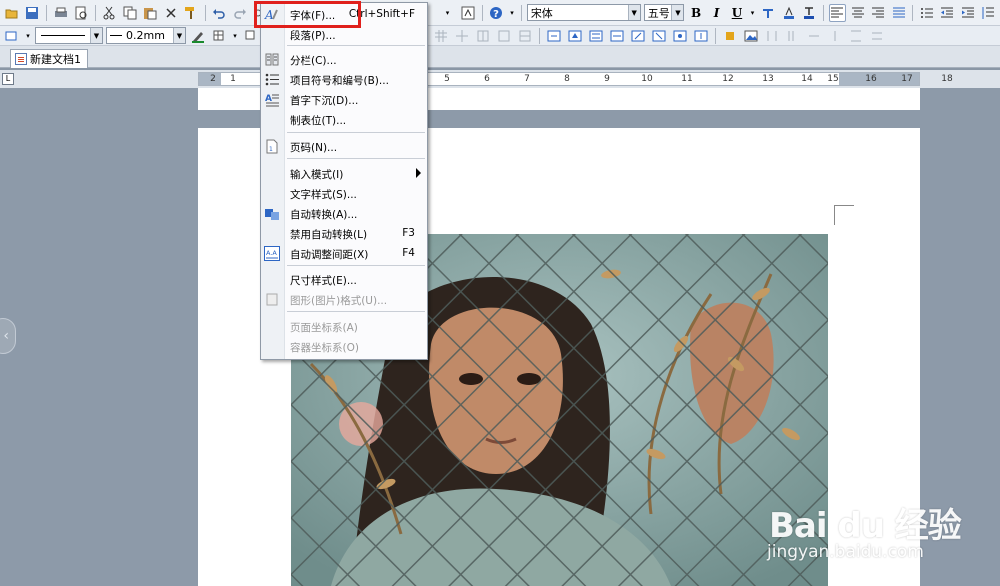 This screenshot has height=586, width=1000. I want to click on dropdown-arrow-icon: ▾, so click(447, 13).